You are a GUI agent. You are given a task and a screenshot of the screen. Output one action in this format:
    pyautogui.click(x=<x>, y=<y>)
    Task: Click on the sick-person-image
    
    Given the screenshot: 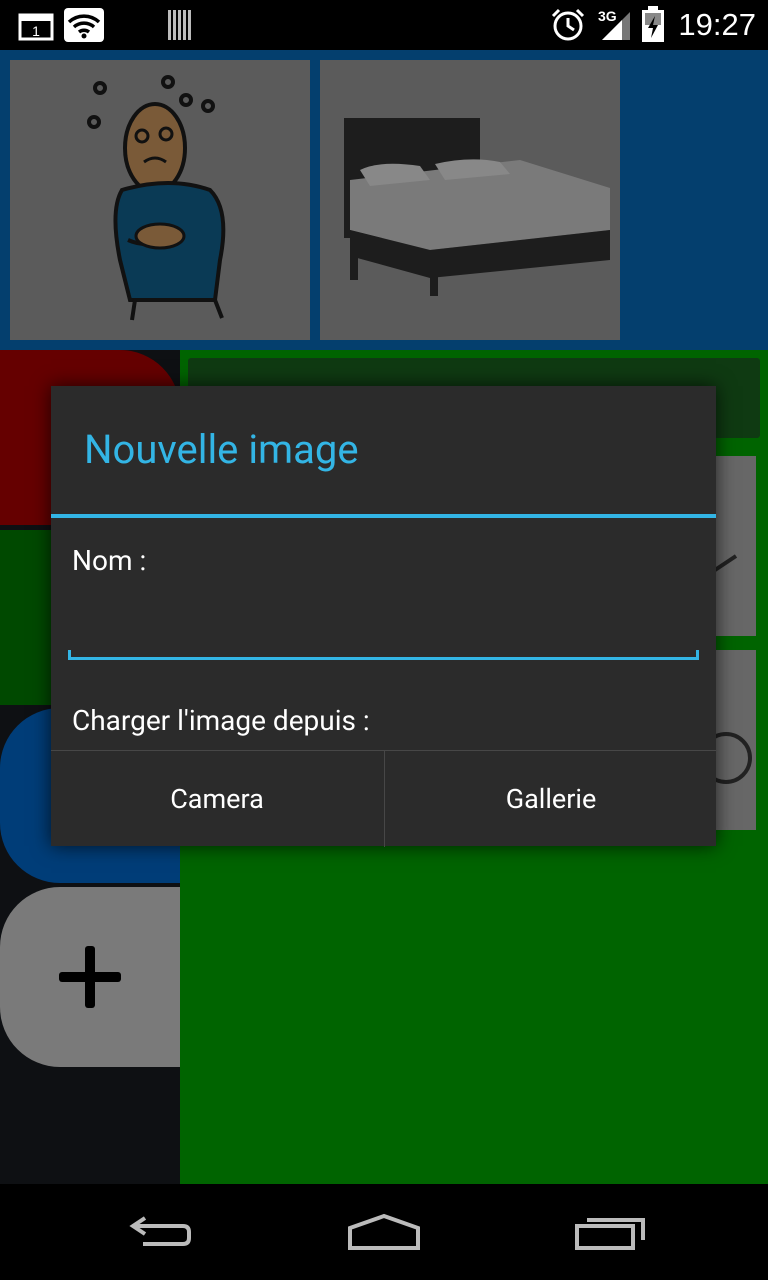 What is the action you would take?
    pyautogui.click(x=156, y=198)
    